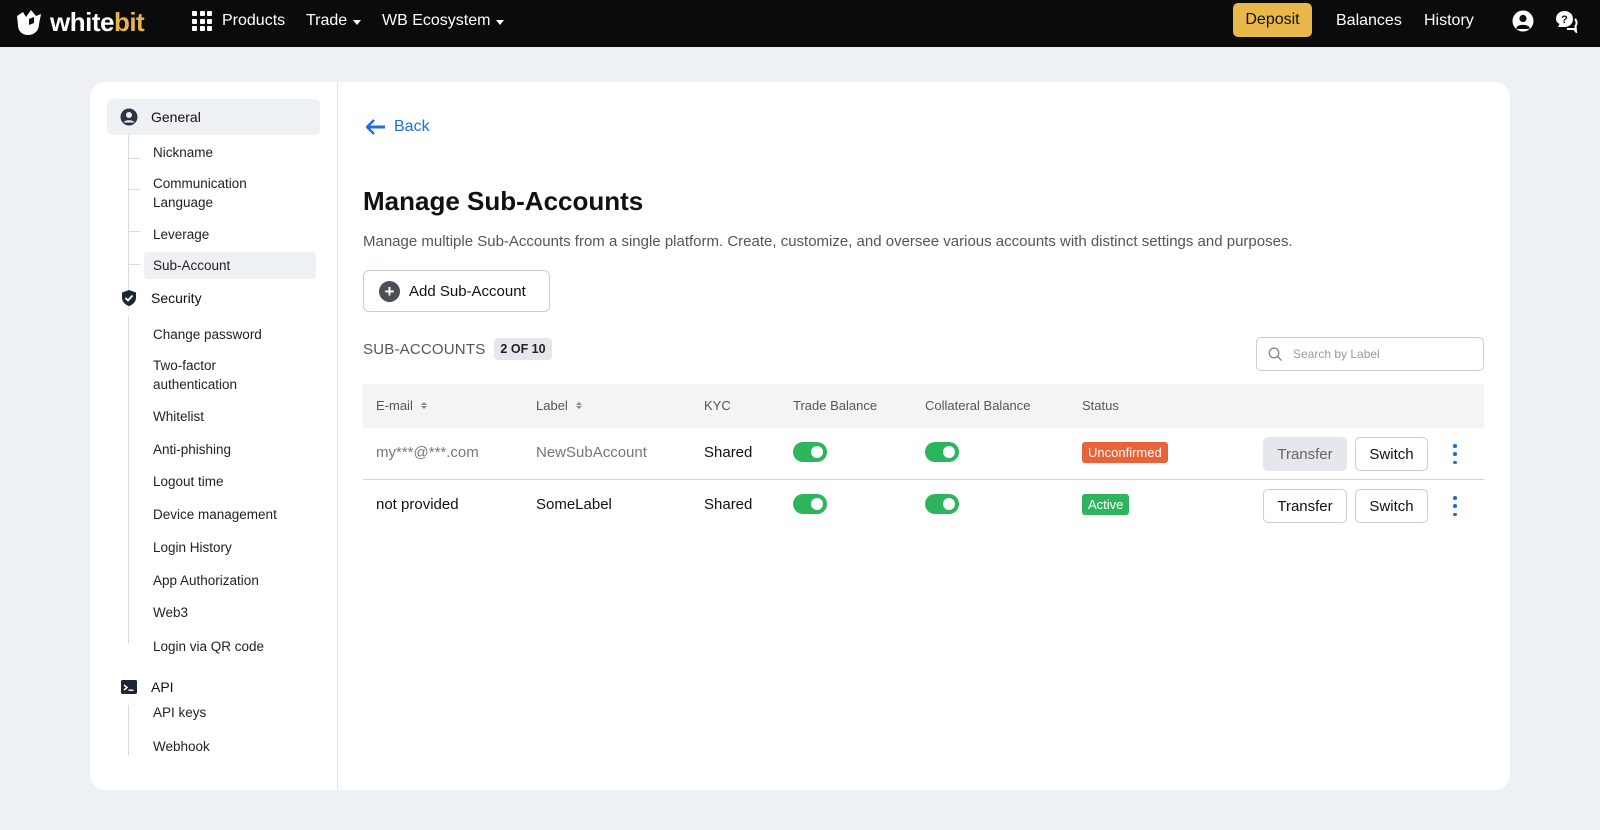 The image size is (1600, 830). Describe the element at coordinates (835, 405) in the screenshot. I see `column-header-trade-balance: Trade Balance` at that location.